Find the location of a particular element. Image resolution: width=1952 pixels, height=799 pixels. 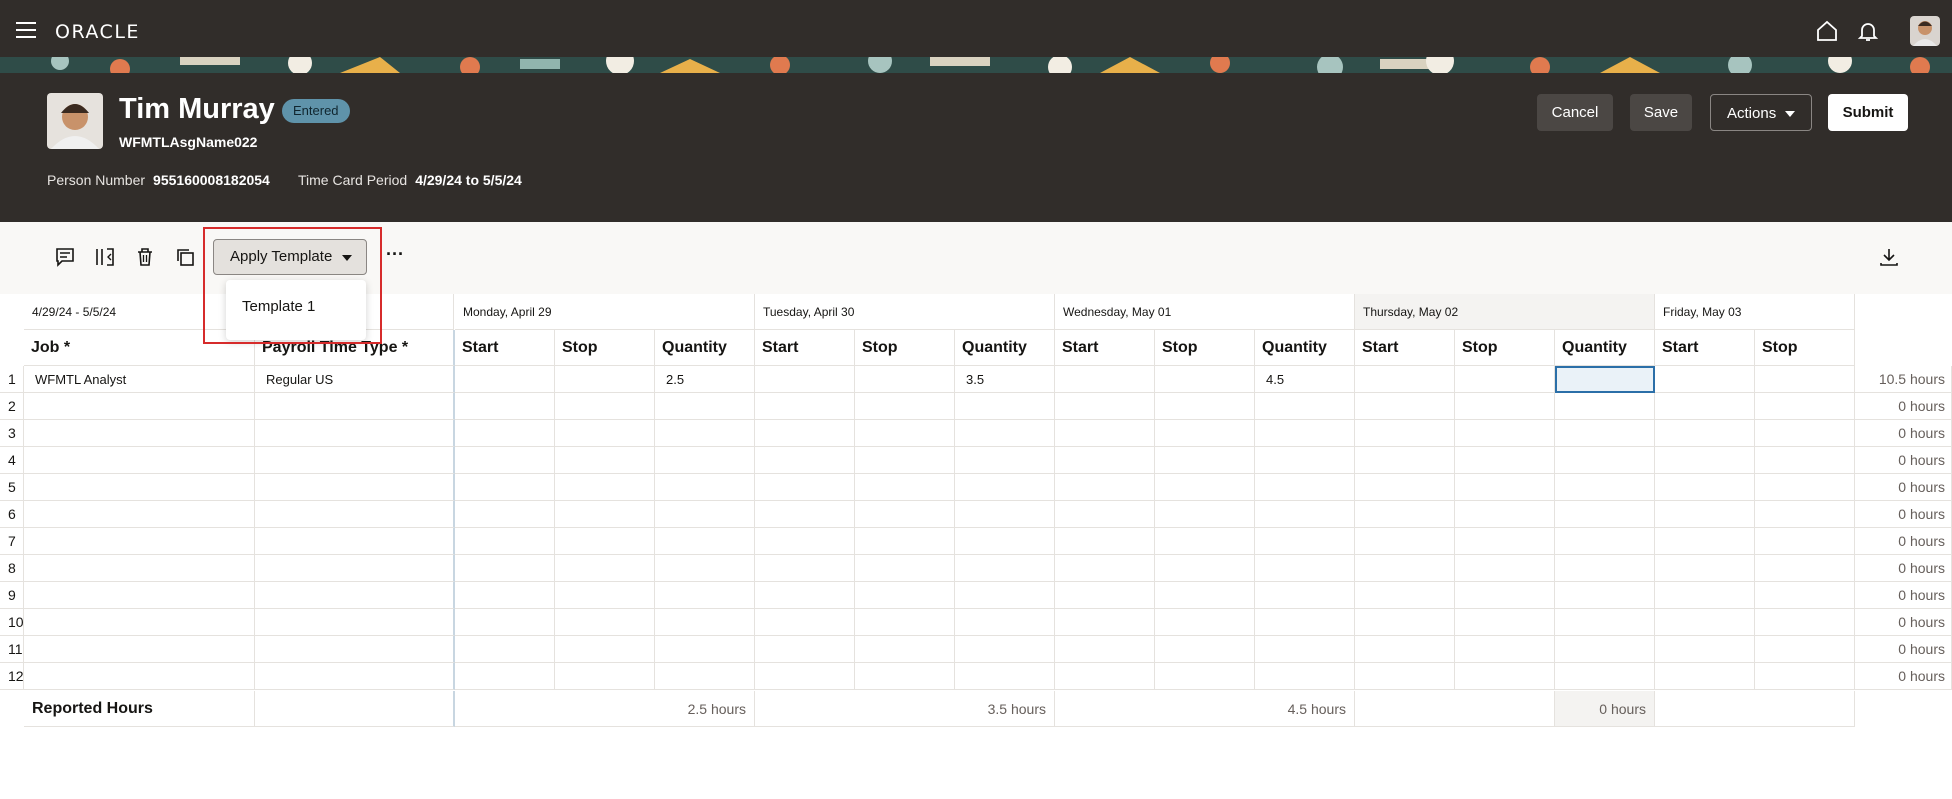

comment-icon is located at coordinates (65, 257).